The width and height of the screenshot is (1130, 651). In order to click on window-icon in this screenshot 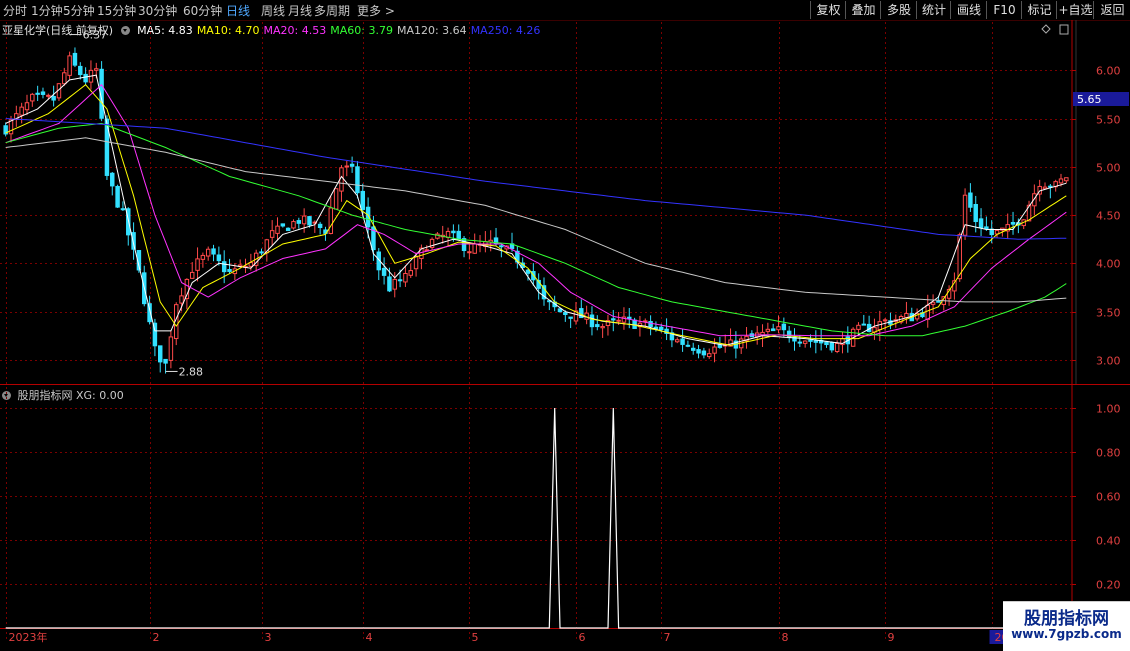, I will do `click(1064, 29)`.